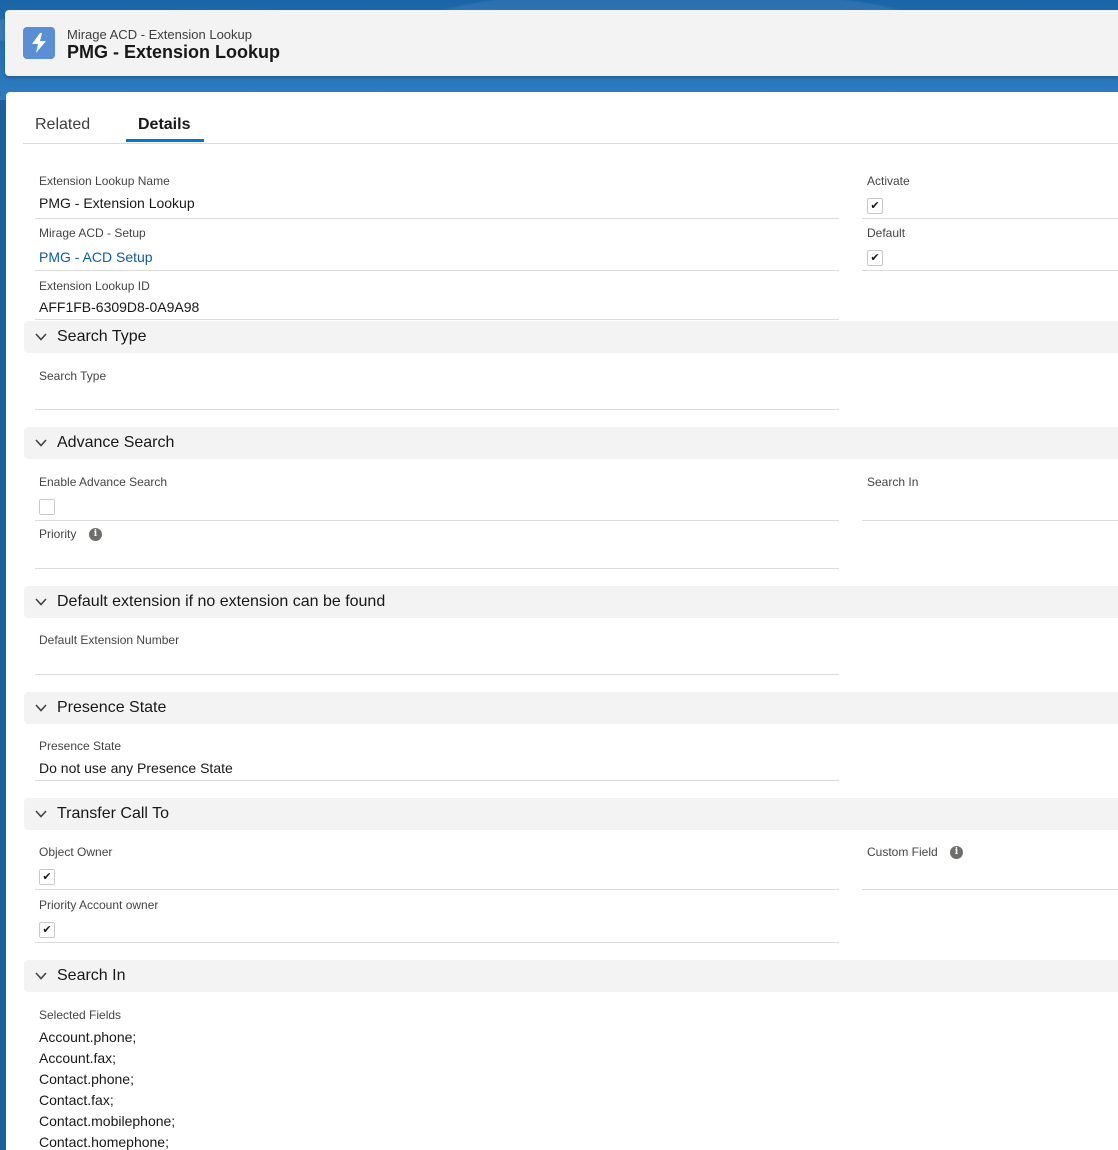 The image size is (1118, 1150). What do you see at coordinates (571, 443) in the screenshot?
I see `section-advance-search: Advance Search` at bounding box center [571, 443].